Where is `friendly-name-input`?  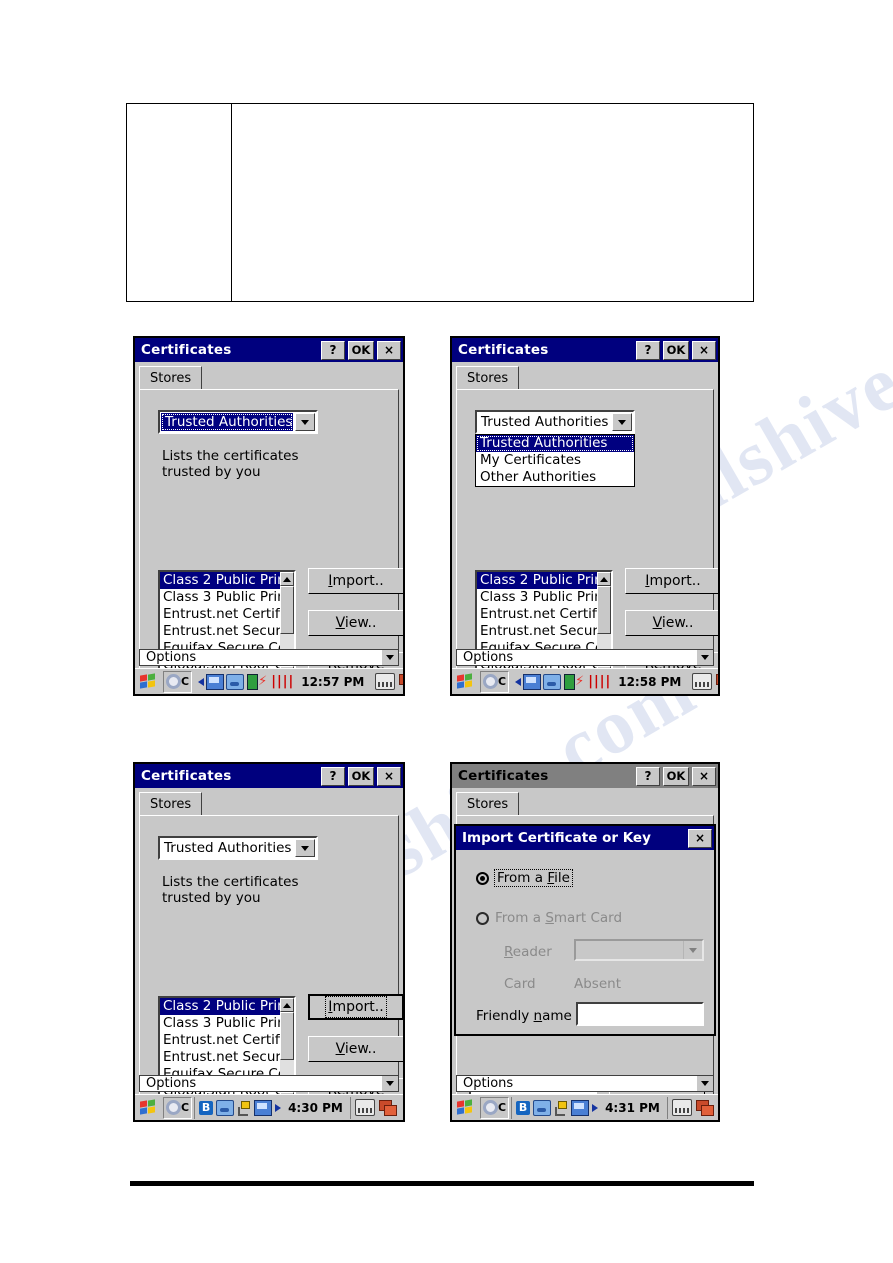
friendly-name-input is located at coordinates (640, 1014).